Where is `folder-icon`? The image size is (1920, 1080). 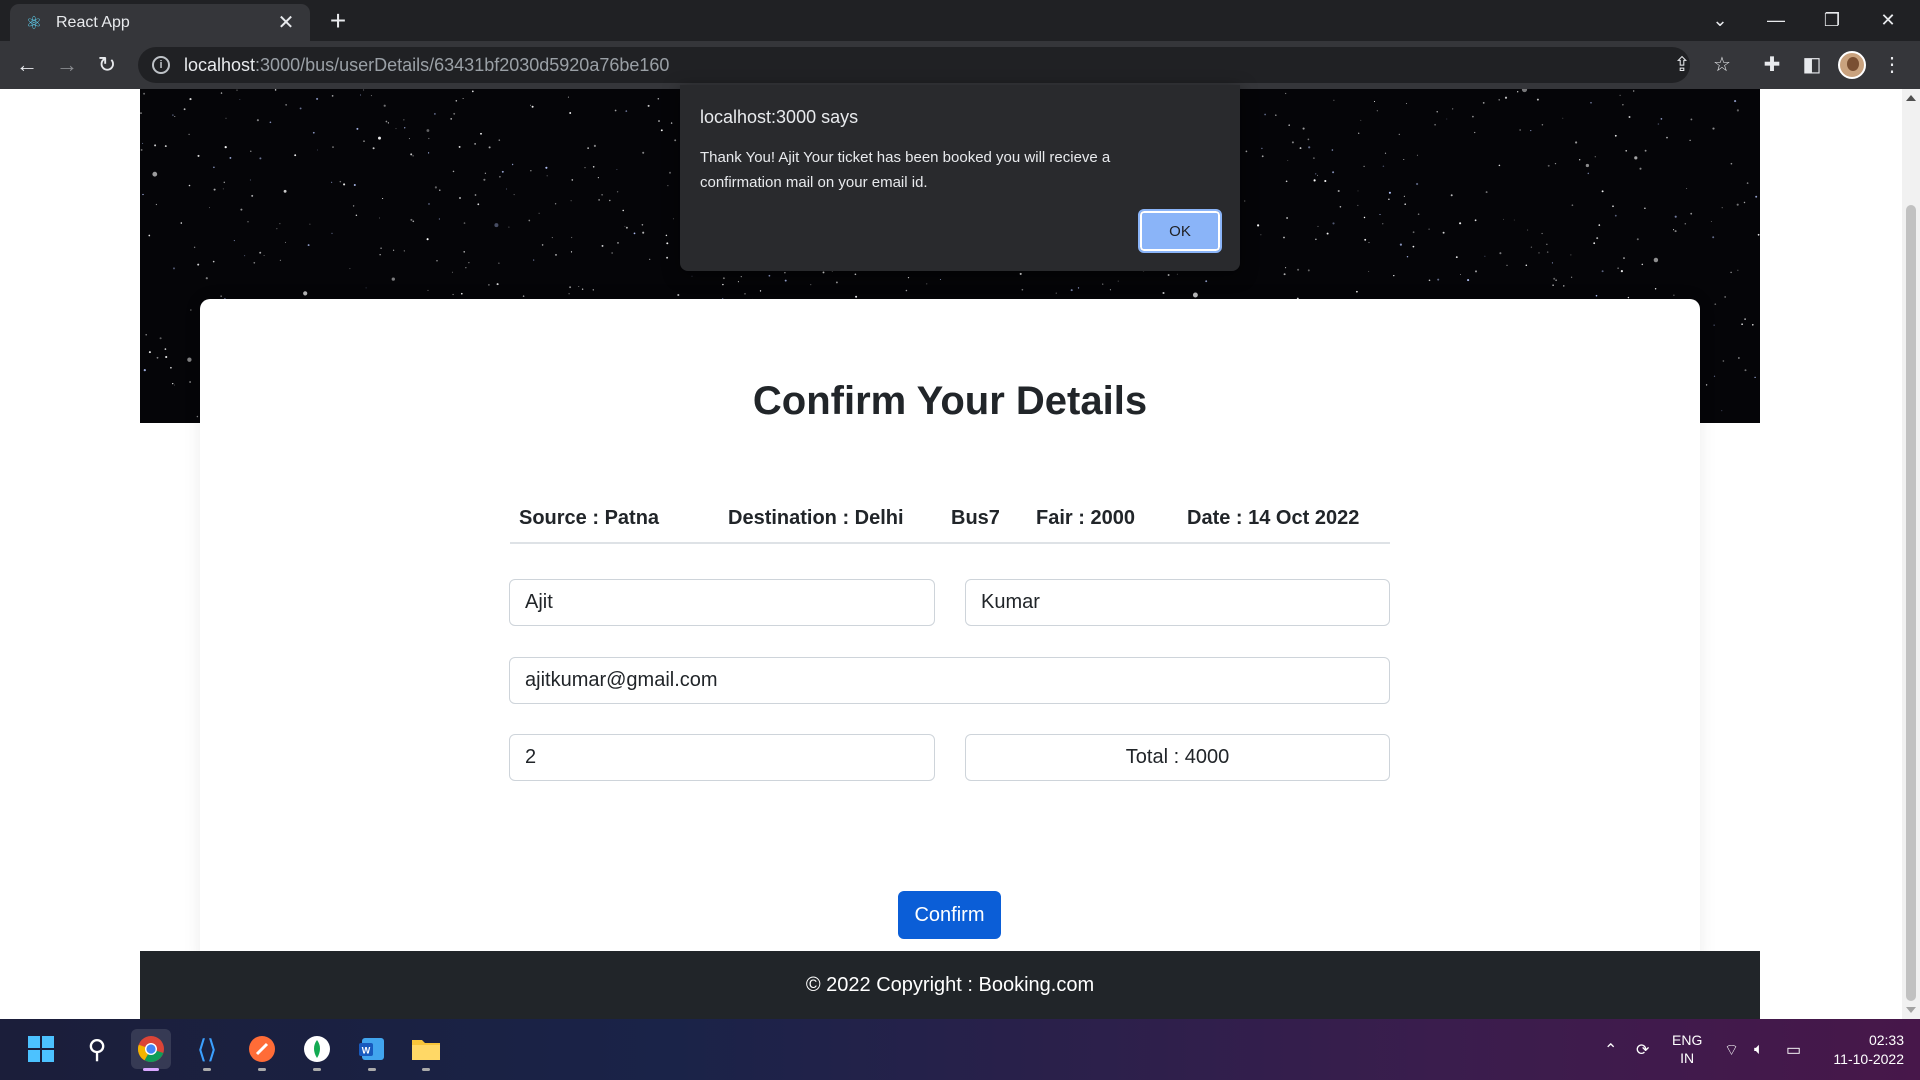
folder-icon is located at coordinates (426, 1050).